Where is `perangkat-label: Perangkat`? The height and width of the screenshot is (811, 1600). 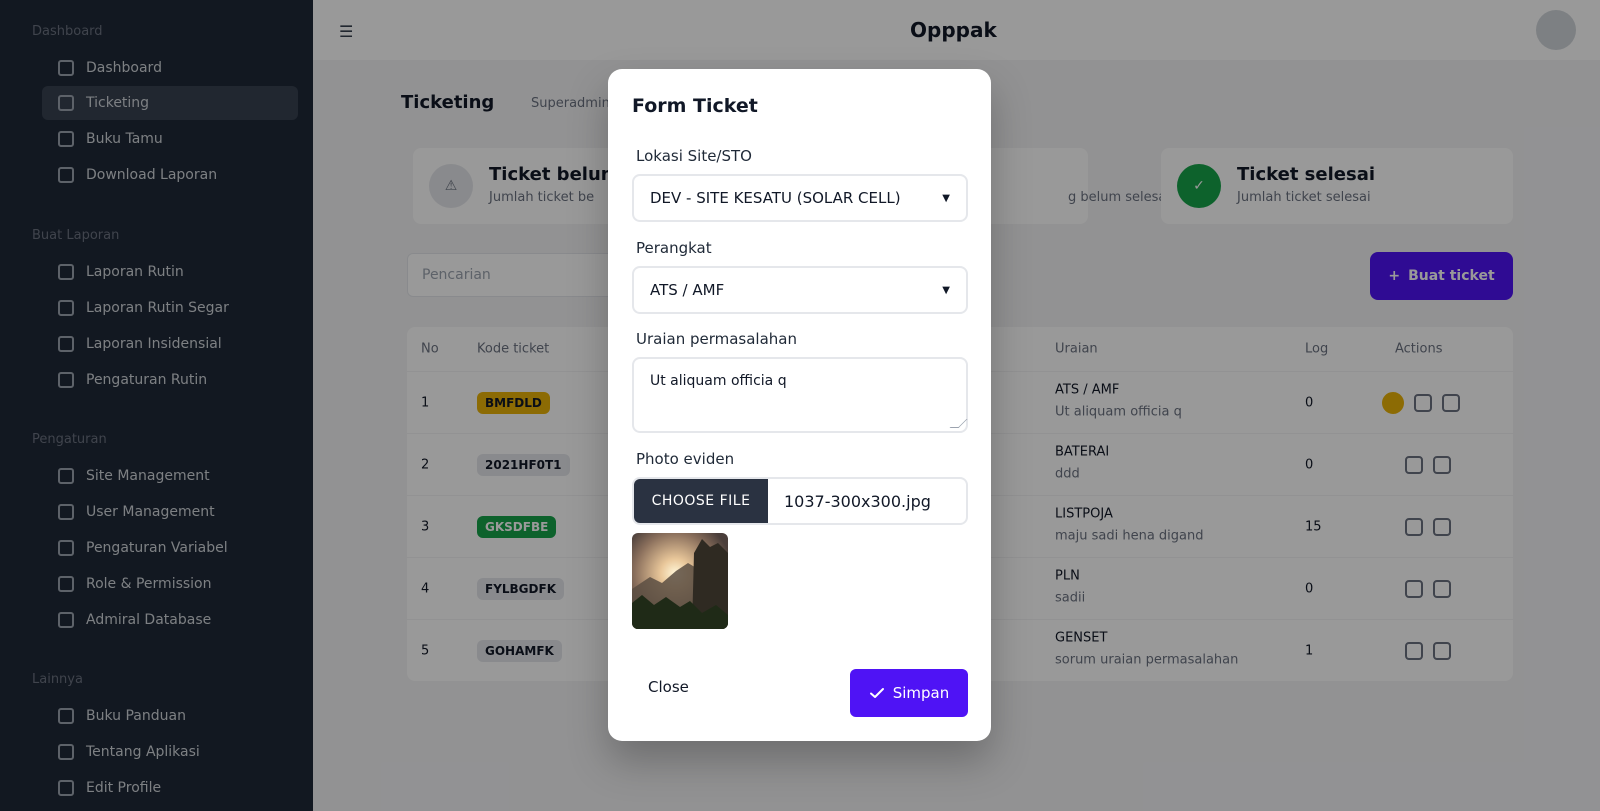
perangkat-label: Perangkat is located at coordinates (674, 248).